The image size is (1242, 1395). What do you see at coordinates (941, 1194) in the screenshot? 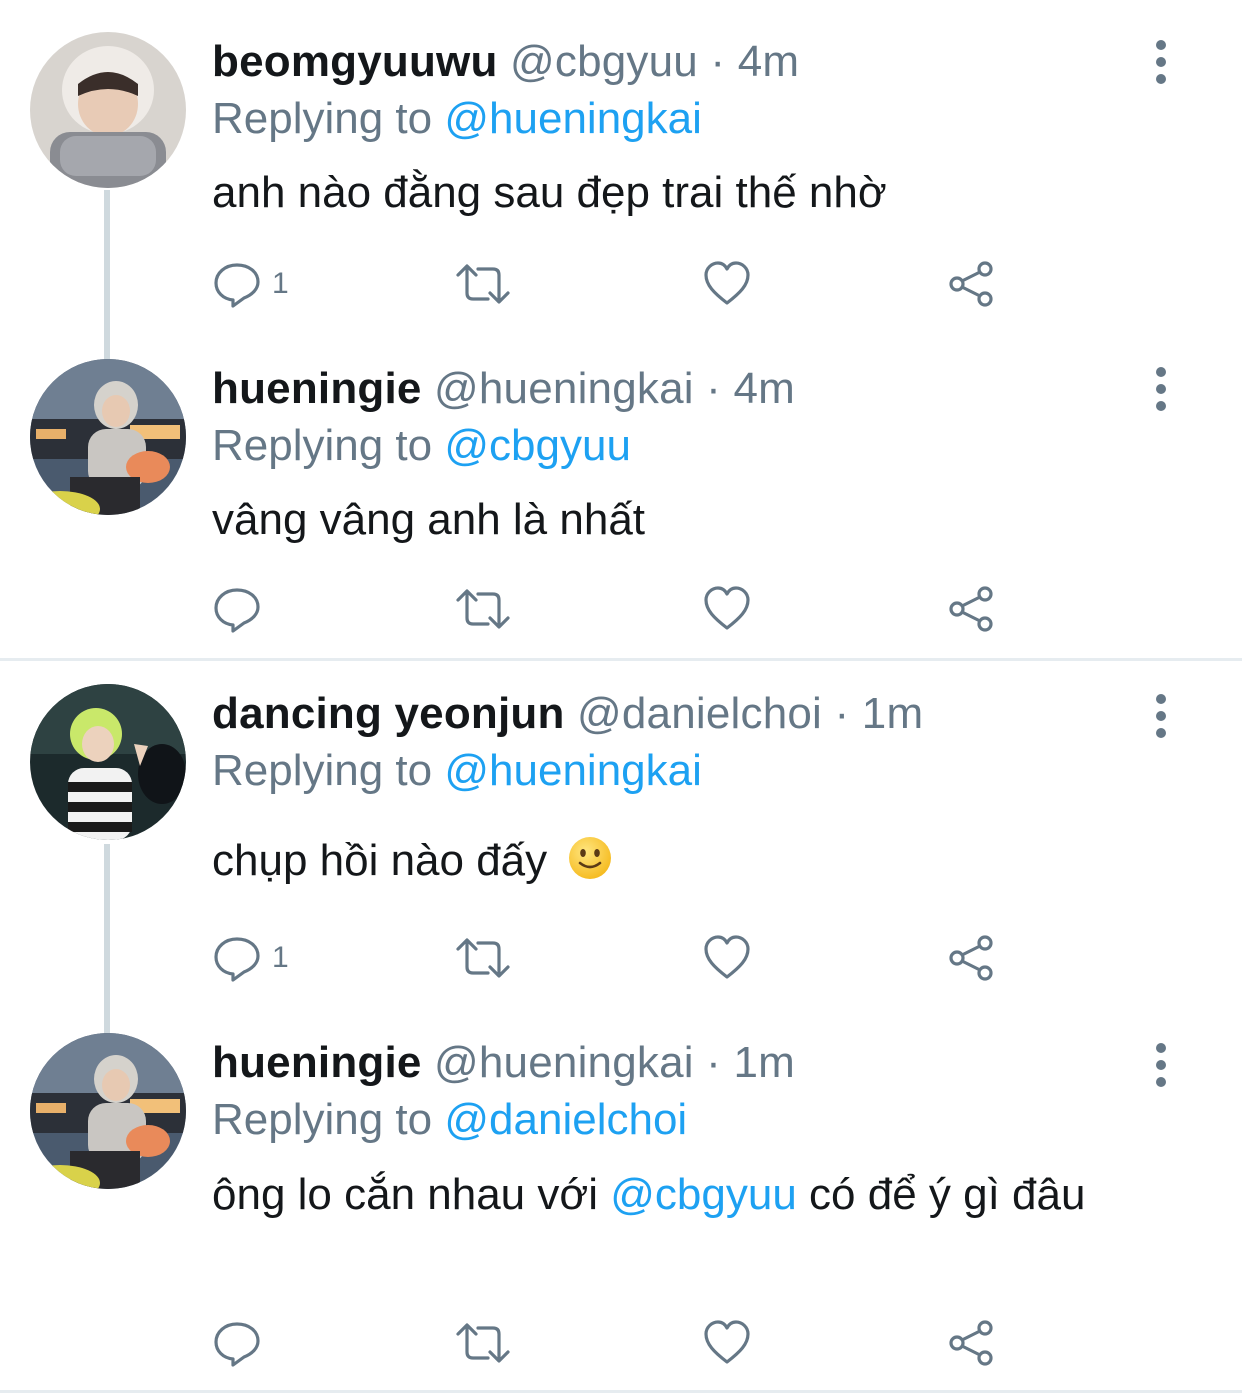
I see `tweet-text-after: có để ý gì đâu` at bounding box center [941, 1194].